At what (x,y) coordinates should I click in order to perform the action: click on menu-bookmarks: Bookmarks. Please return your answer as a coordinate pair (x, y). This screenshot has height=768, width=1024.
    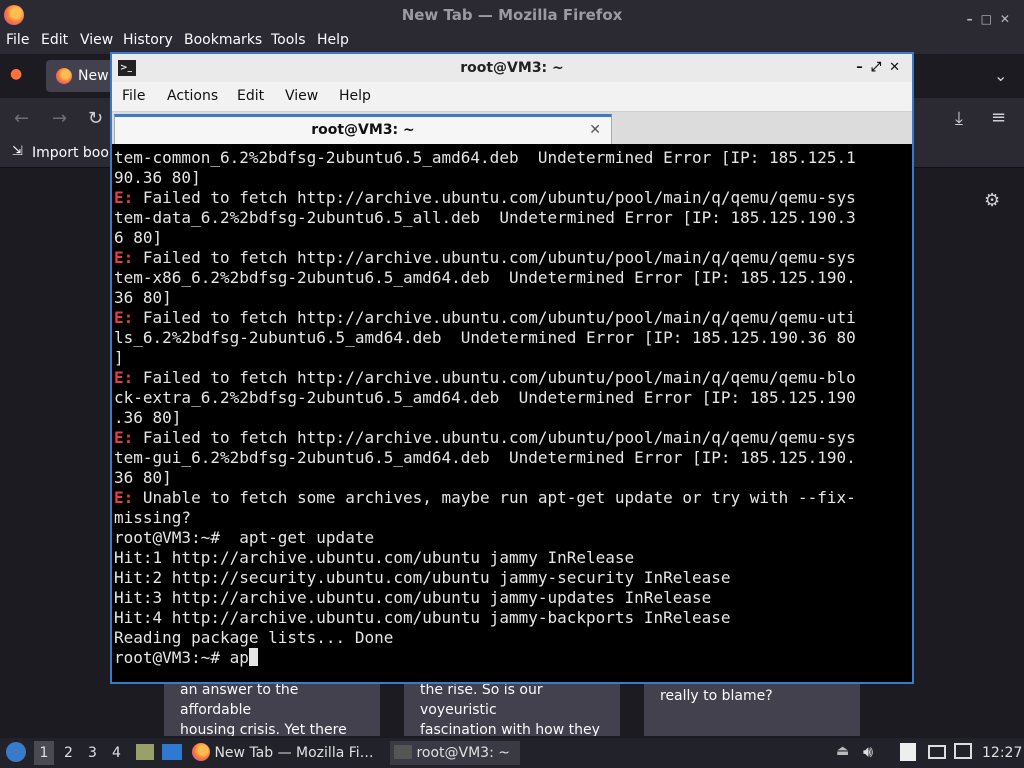
    Looking at the image, I should click on (223, 40).